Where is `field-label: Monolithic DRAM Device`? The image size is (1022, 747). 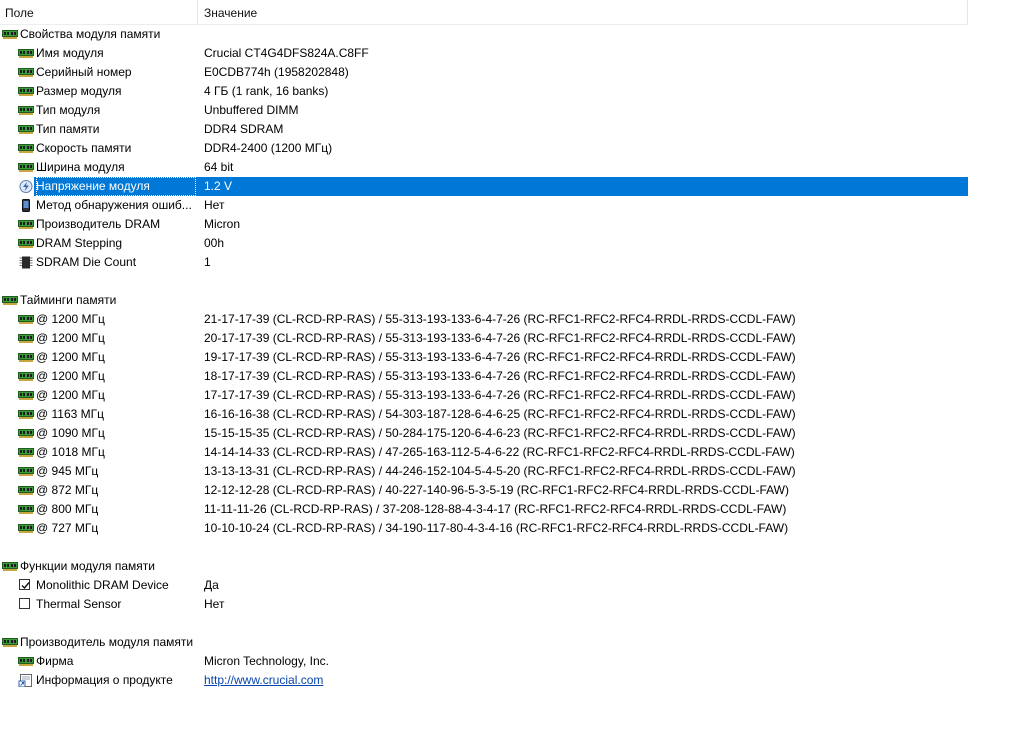 field-label: Monolithic DRAM Device is located at coordinates (102, 585).